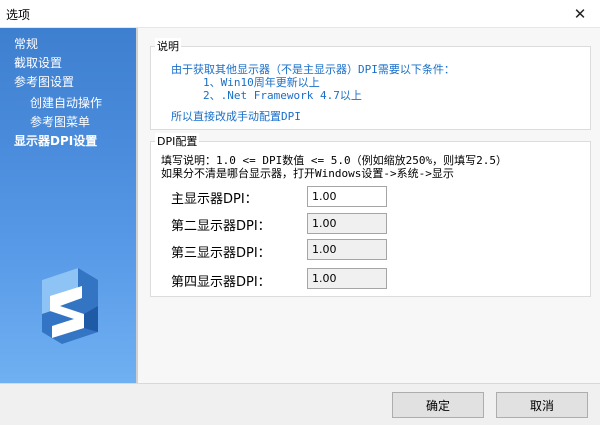 The height and width of the screenshot is (425, 600). Describe the element at coordinates (66, 102) in the screenshot. I see `sidebar-item-create-auto-action: 创建自动操作` at that location.